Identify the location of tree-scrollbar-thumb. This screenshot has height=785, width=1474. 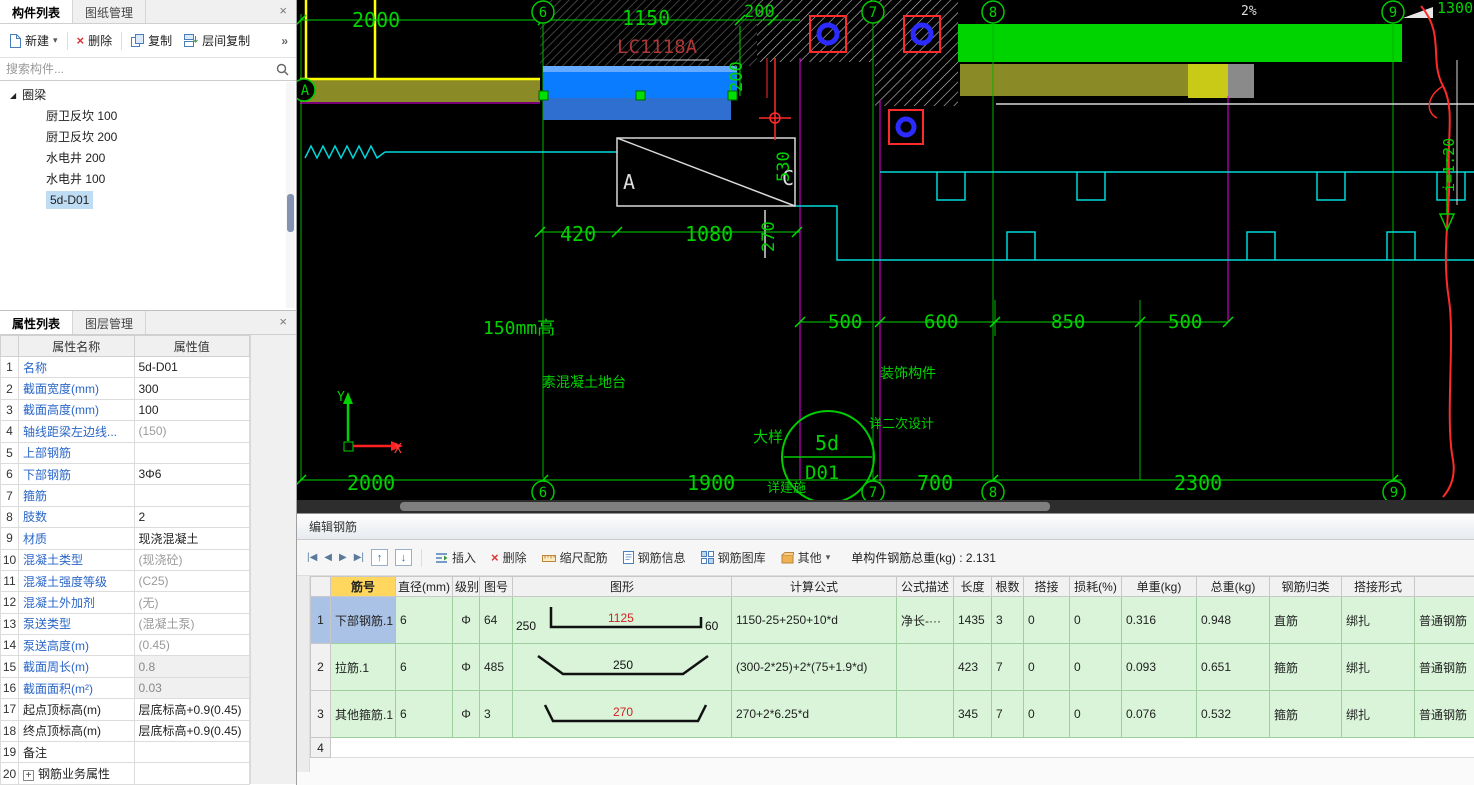
(290, 213).